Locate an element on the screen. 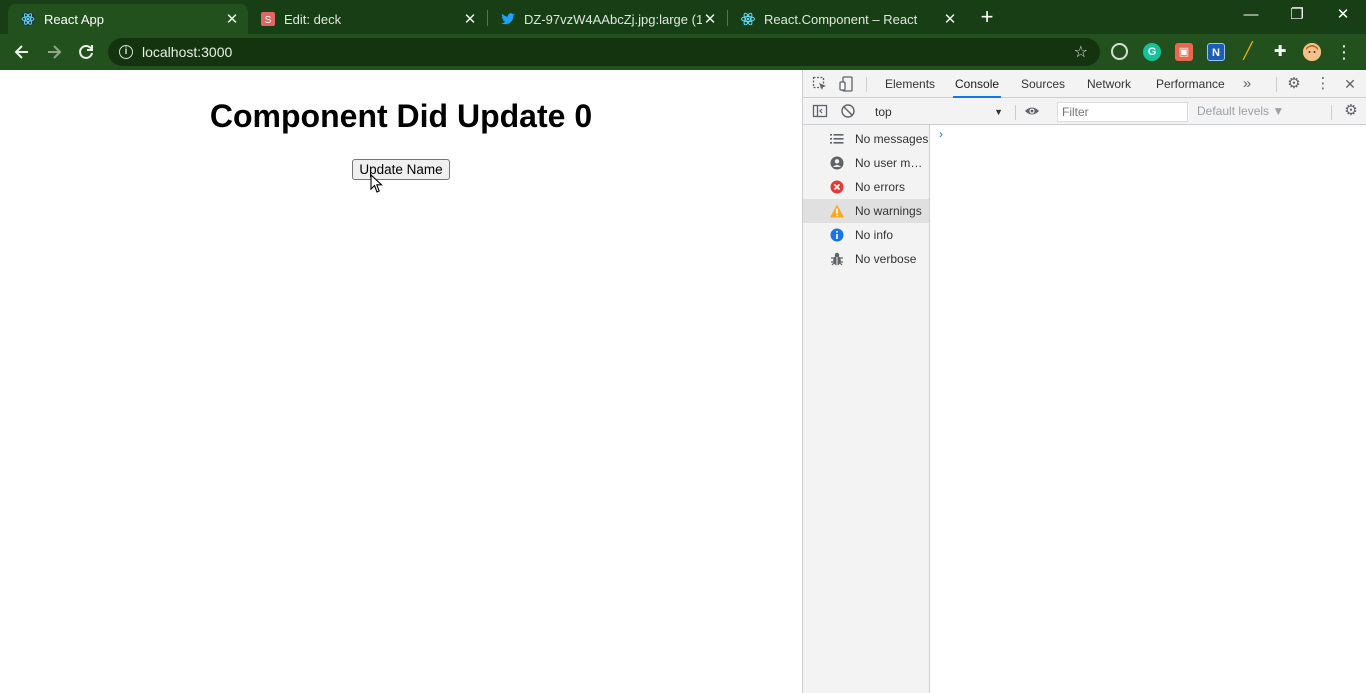  window-close-button: ✕ is located at coordinates (1343, 17).